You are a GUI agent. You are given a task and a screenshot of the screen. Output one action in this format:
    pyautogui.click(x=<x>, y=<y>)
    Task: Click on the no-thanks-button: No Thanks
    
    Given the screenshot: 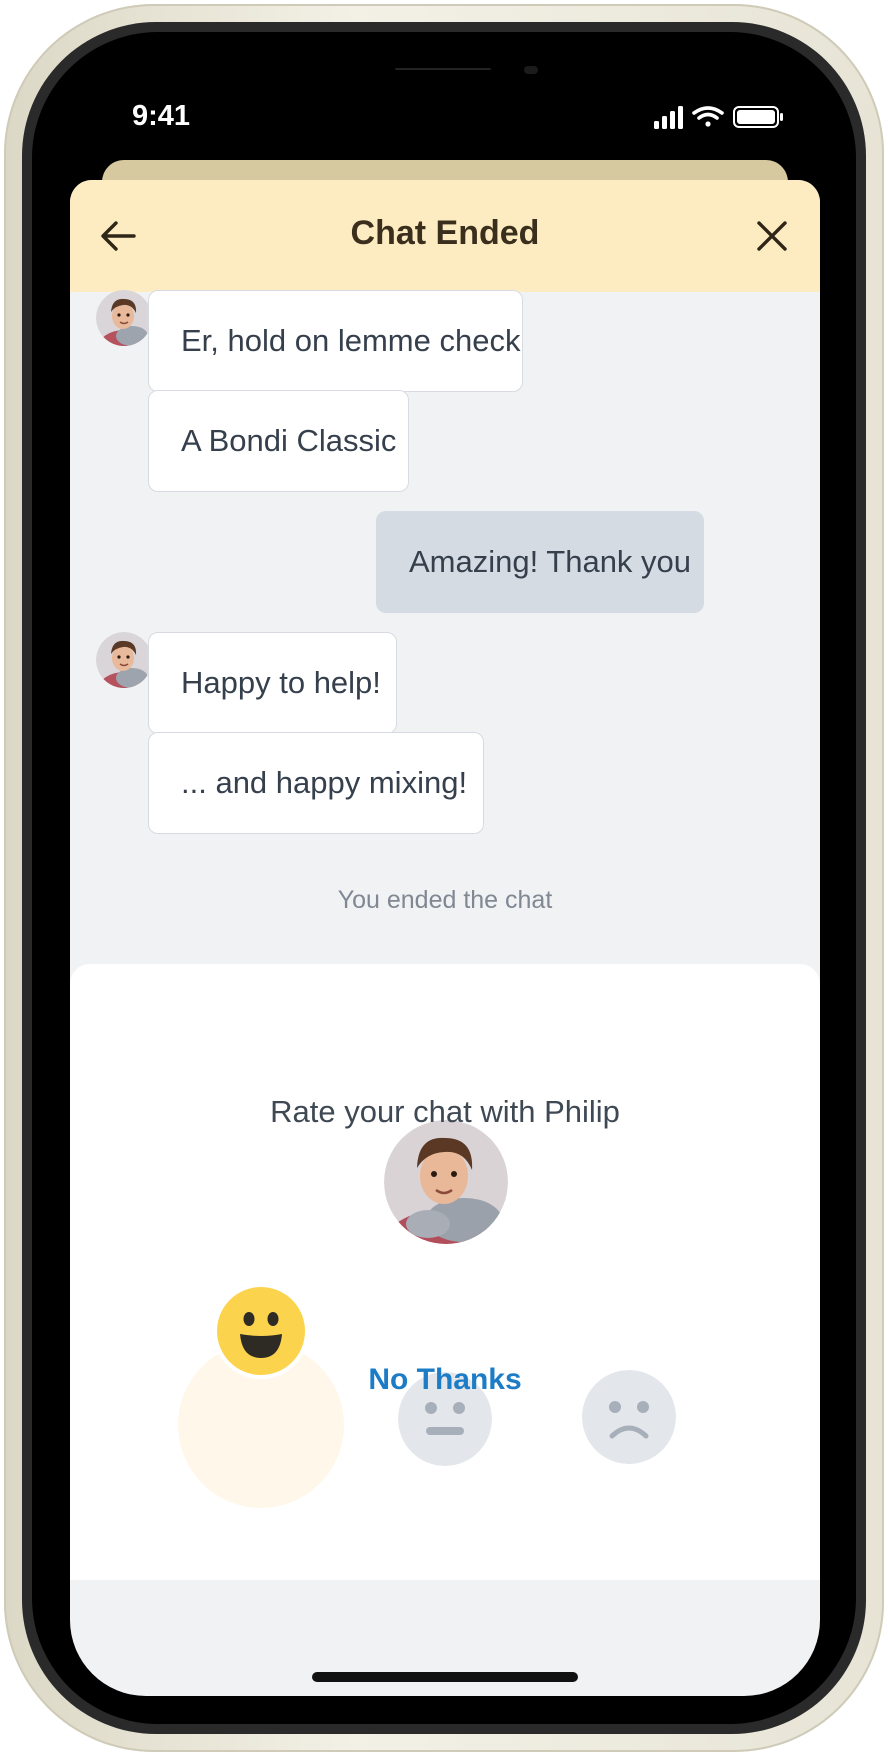 What is the action you would take?
    pyautogui.click(x=445, y=1380)
    